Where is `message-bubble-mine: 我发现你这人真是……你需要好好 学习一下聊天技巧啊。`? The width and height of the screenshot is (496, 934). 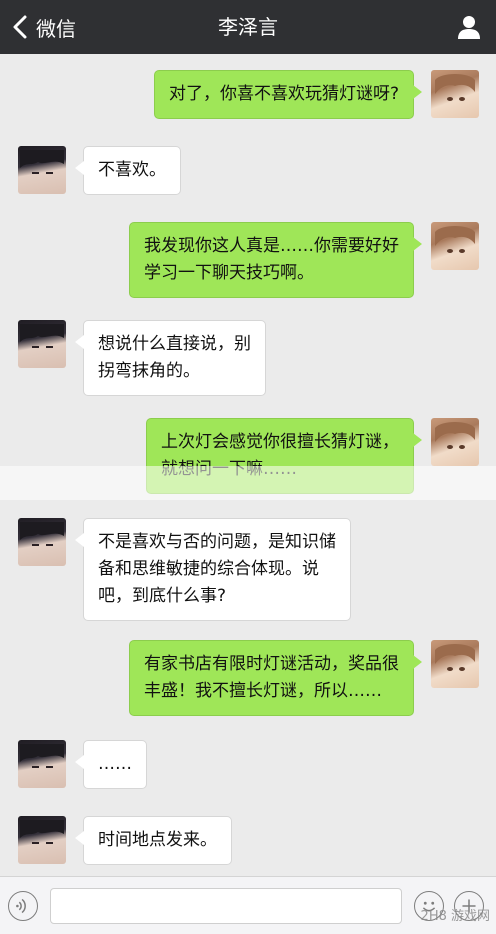
message-bubble-mine: 我发现你这人真是……你需要好好 学习一下聊天技巧啊。 is located at coordinates (275, 260).